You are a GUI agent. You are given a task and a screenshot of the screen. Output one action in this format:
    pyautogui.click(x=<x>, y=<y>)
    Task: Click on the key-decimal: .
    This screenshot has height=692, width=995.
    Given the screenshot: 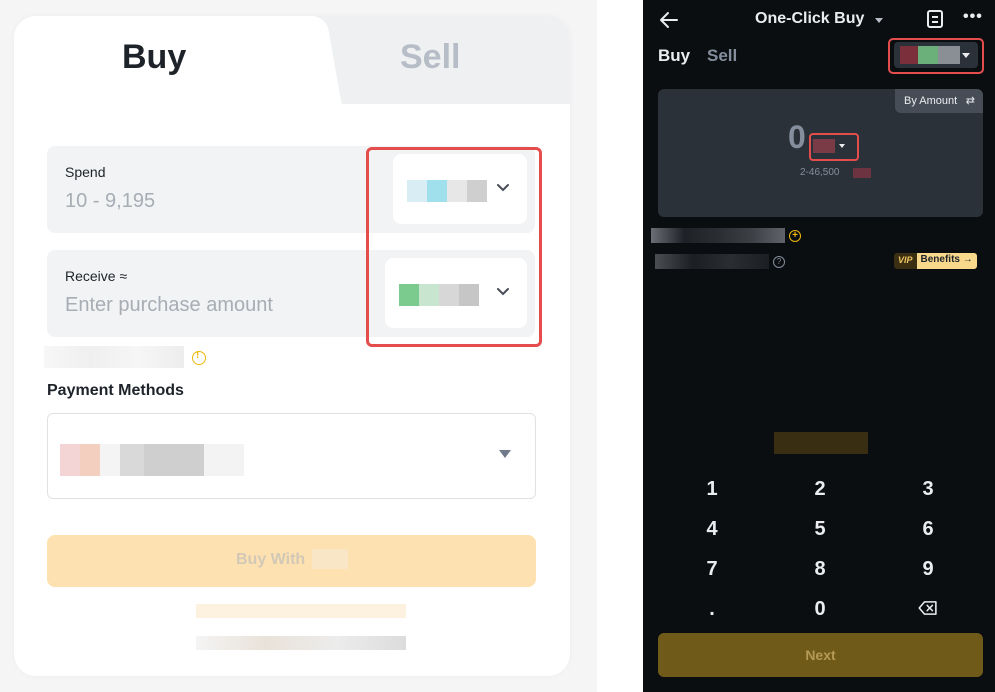 What is the action you would take?
    pyautogui.click(x=712, y=609)
    